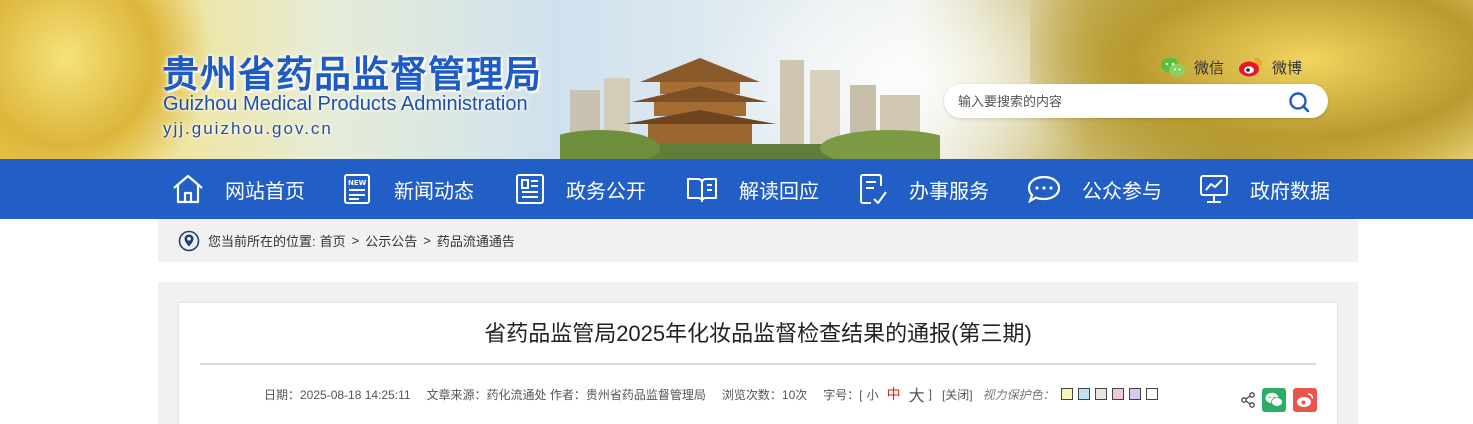 The width and height of the screenshot is (1473, 424). Describe the element at coordinates (530, 189) in the screenshot. I see `document-icon` at that location.